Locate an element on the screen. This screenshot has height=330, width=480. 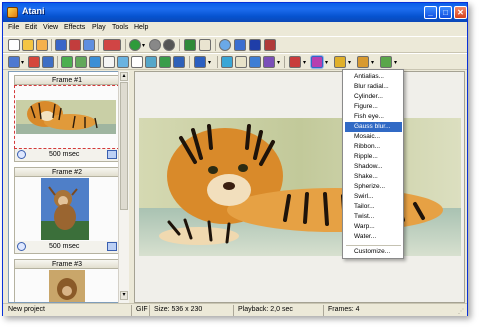
move-down-icon is located at coordinates (81, 62).